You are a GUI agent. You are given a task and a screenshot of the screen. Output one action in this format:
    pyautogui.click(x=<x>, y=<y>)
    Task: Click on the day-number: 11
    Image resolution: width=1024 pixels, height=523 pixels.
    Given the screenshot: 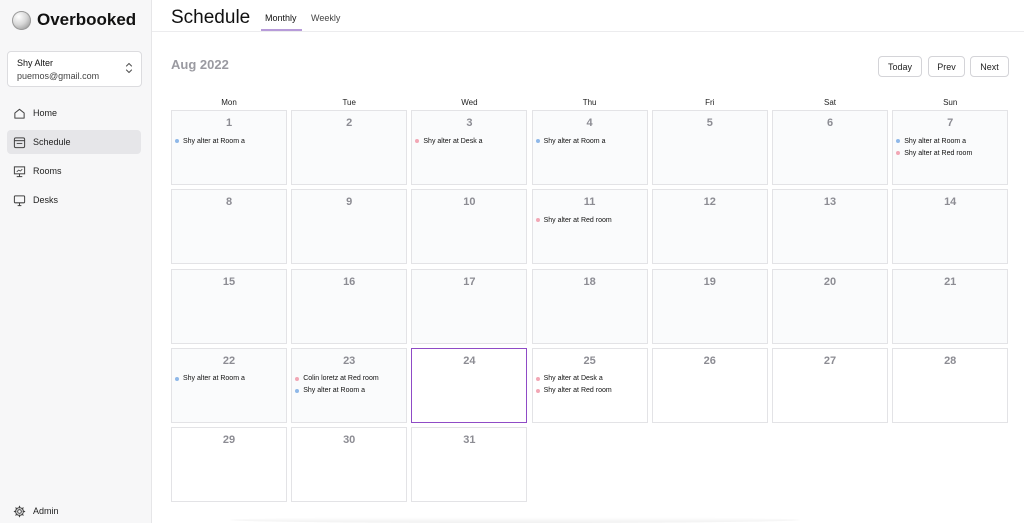 What is the action you would take?
    pyautogui.click(x=589, y=202)
    